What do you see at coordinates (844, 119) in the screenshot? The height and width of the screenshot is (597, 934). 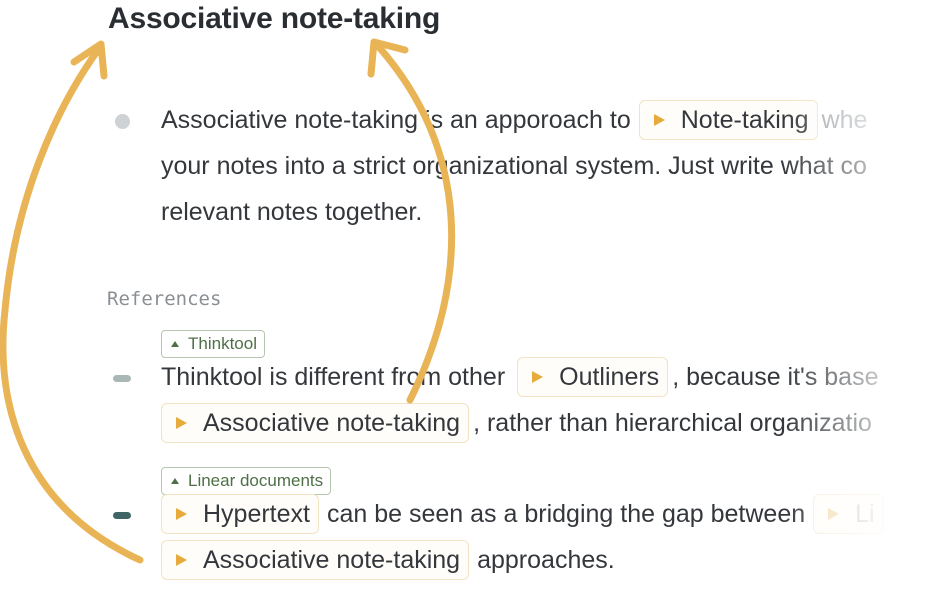 I see `paragraph-text: whe` at bounding box center [844, 119].